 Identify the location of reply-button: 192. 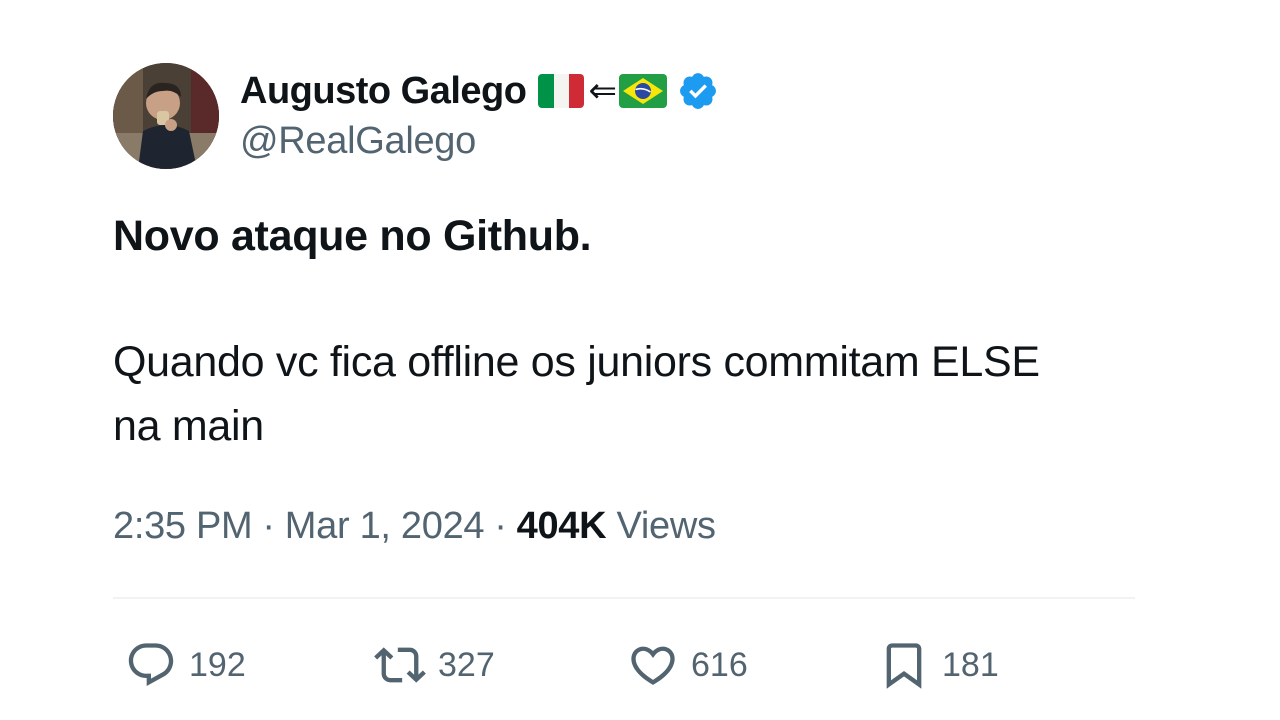
(185, 665).